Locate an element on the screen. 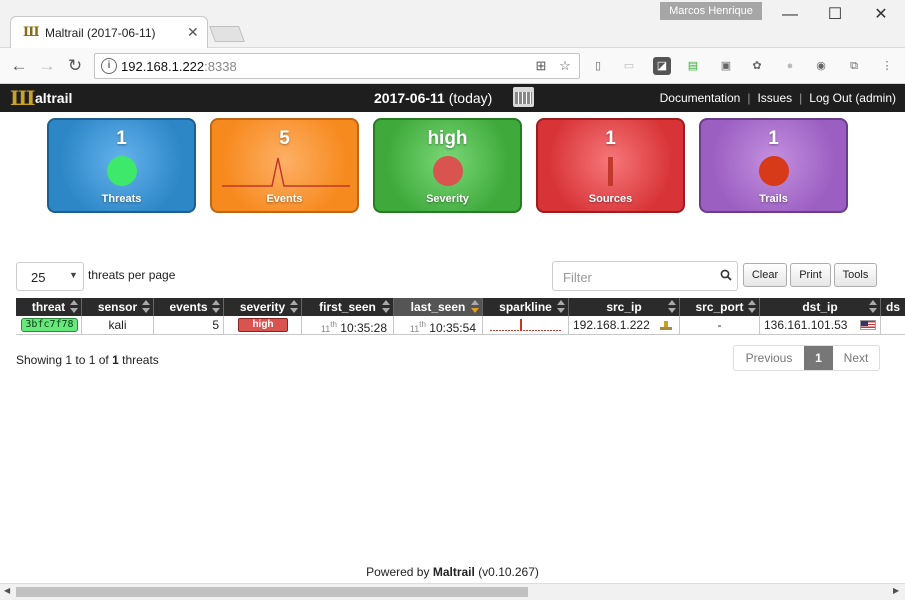 The image size is (905, 600). col-dst-port: ds is located at coordinates (893, 307).